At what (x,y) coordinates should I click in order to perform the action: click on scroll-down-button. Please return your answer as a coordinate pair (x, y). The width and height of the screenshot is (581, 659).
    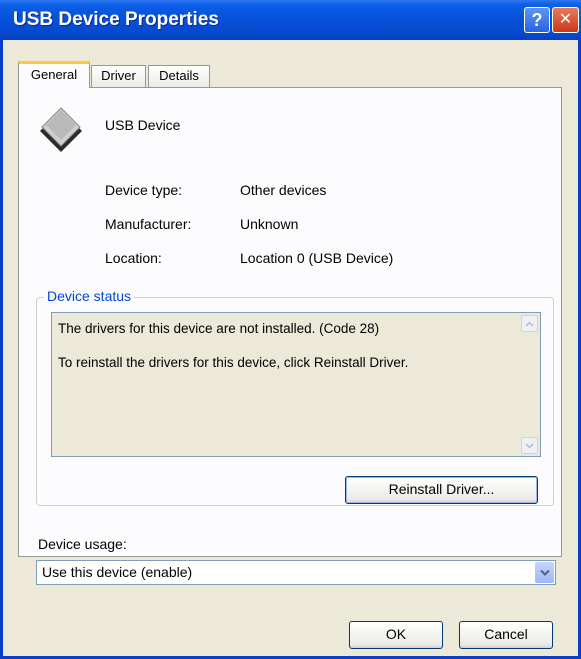
    Looking at the image, I should click on (529, 445).